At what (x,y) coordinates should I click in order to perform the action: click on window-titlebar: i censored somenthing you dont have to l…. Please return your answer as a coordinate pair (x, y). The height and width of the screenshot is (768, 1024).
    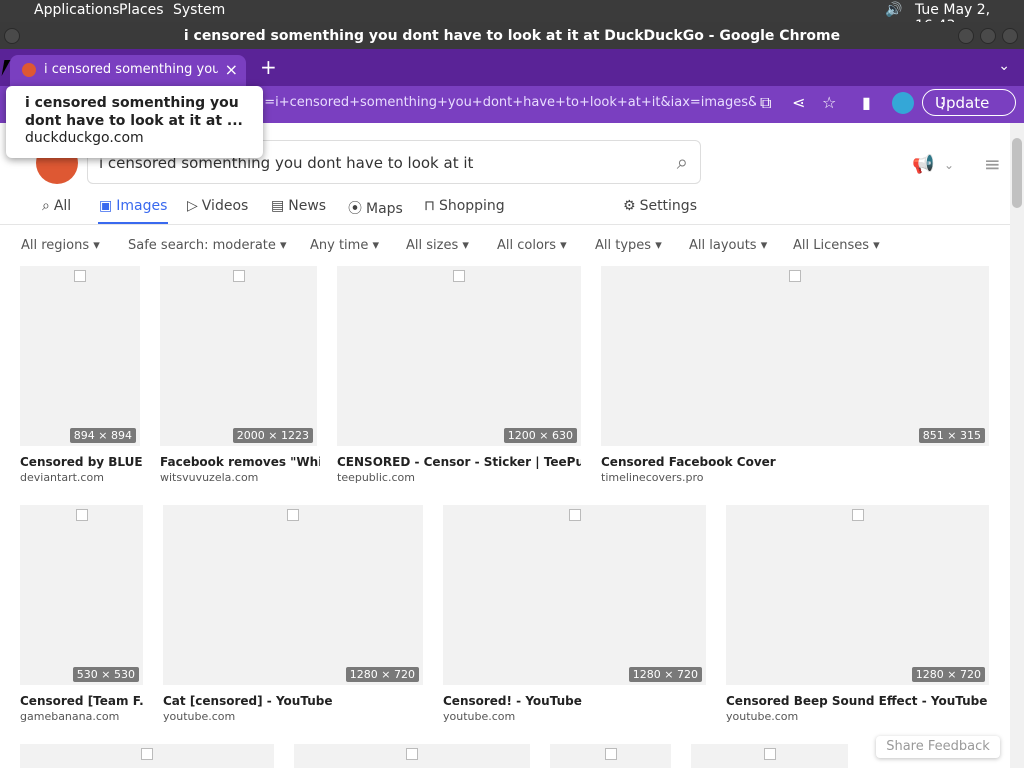
    Looking at the image, I should click on (512, 35).